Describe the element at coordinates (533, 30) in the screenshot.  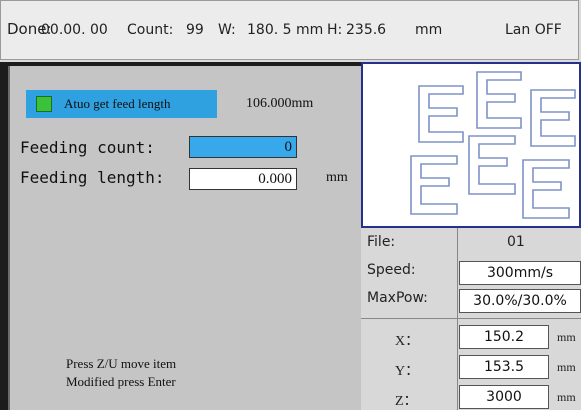
I see `lan-status: Lan OFF` at that location.